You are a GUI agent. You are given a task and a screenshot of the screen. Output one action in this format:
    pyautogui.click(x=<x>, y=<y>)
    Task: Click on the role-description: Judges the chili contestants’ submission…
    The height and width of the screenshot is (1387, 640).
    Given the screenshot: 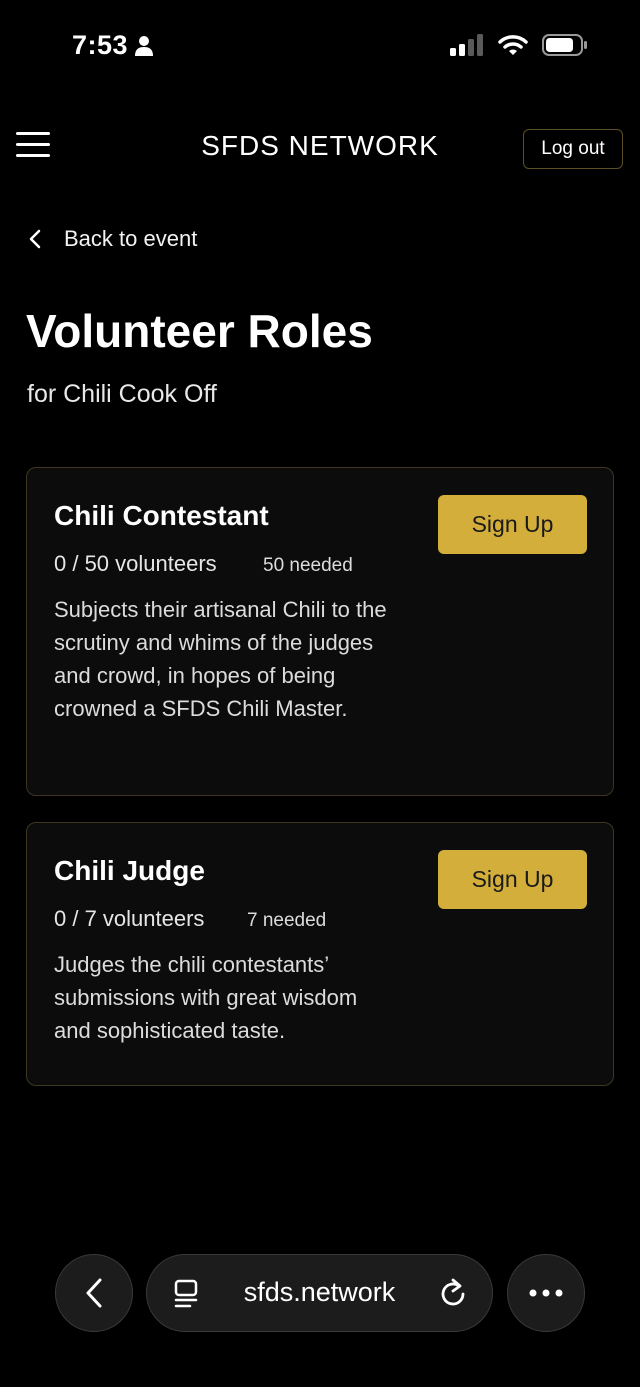 What is the action you would take?
    pyautogui.click(x=206, y=997)
    